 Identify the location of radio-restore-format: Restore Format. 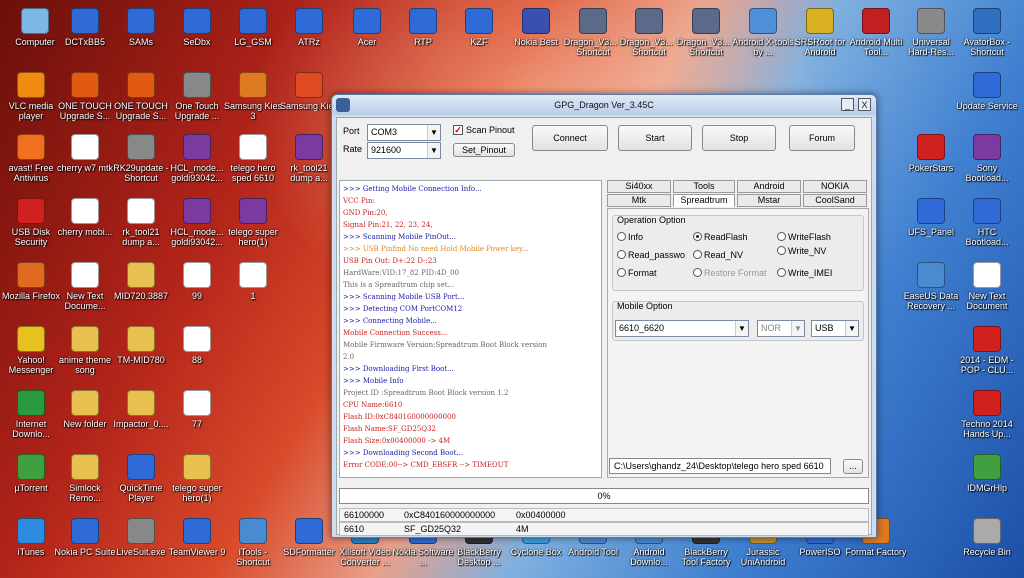
(730, 273).